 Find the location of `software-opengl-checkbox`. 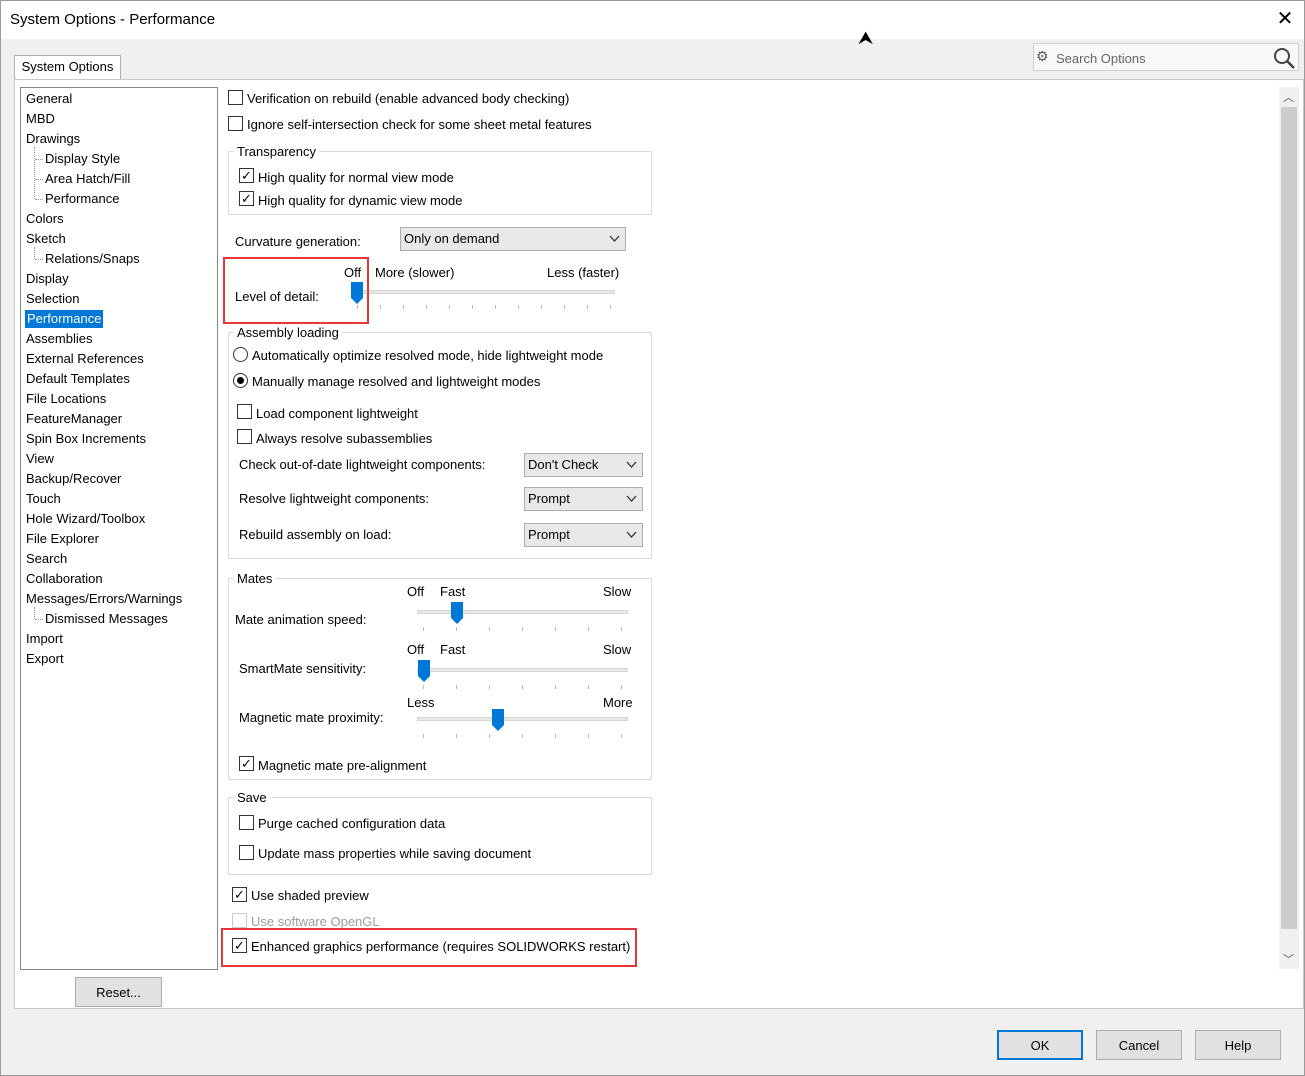

software-opengl-checkbox is located at coordinates (239, 920).